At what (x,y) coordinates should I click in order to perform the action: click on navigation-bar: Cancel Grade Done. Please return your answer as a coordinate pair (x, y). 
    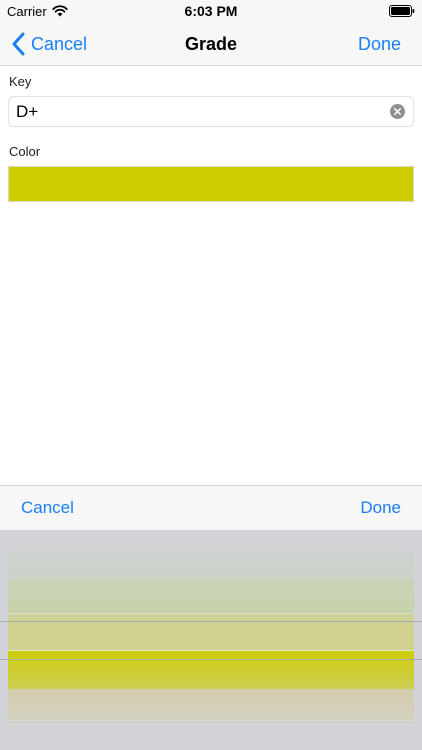
    Looking at the image, I should click on (211, 44).